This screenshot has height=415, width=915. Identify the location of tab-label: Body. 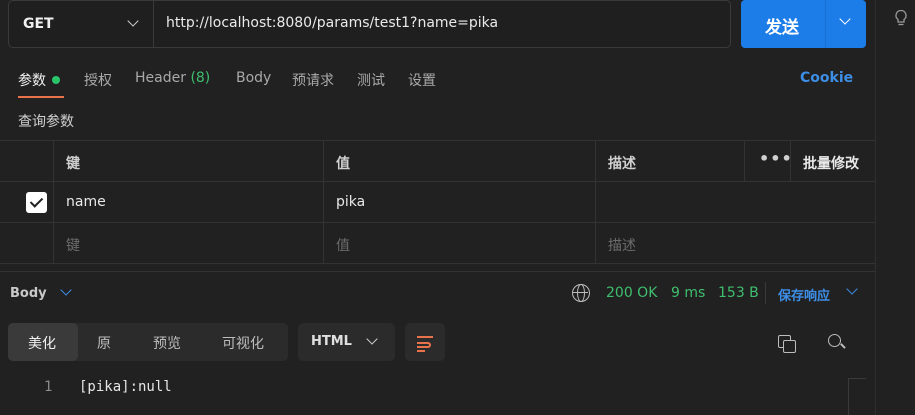
(254, 78).